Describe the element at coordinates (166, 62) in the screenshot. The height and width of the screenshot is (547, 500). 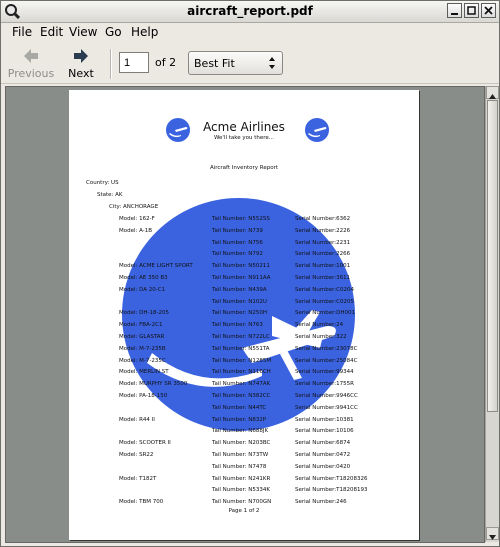
I see `page-count-label: of 2` at that location.